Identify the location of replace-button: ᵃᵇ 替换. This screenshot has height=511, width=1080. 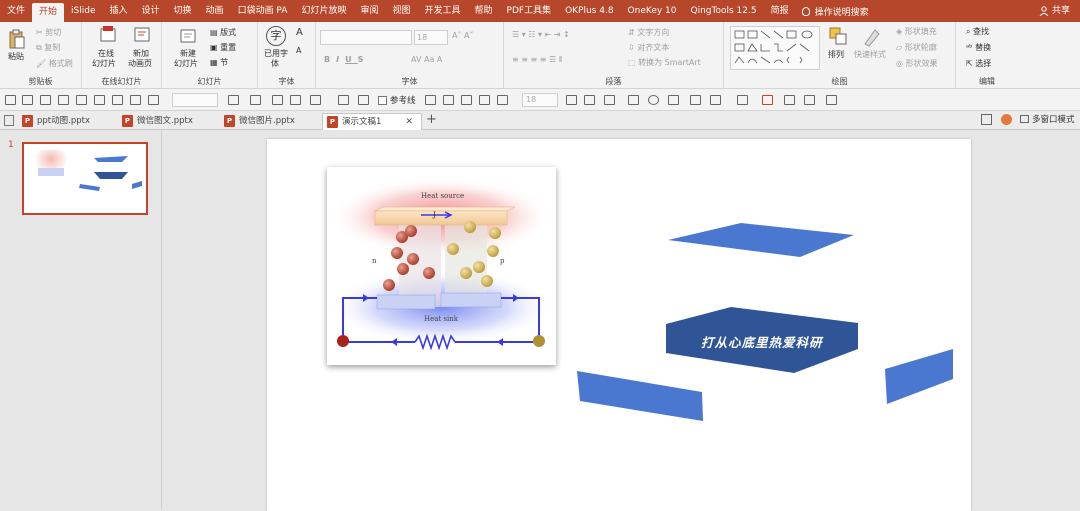
(978, 48).